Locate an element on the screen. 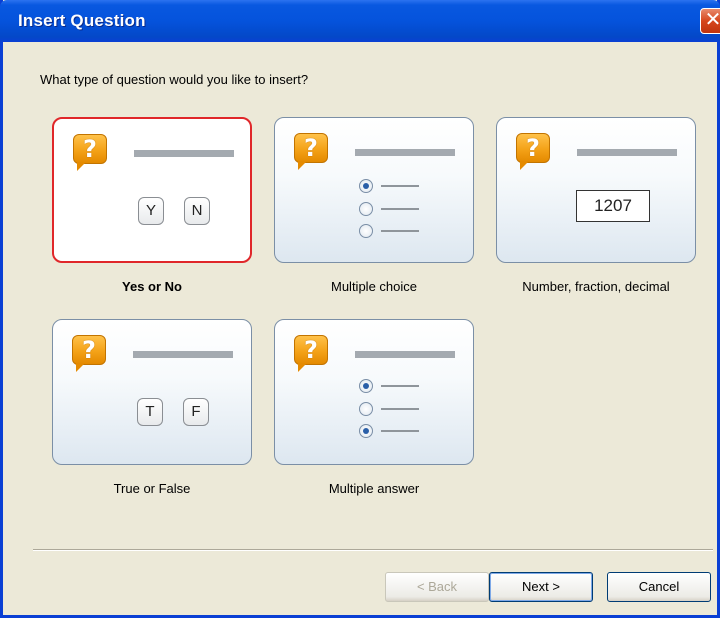 The width and height of the screenshot is (720, 618). card-label-multiple-choice: Multiple choice is located at coordinates (374, 286).